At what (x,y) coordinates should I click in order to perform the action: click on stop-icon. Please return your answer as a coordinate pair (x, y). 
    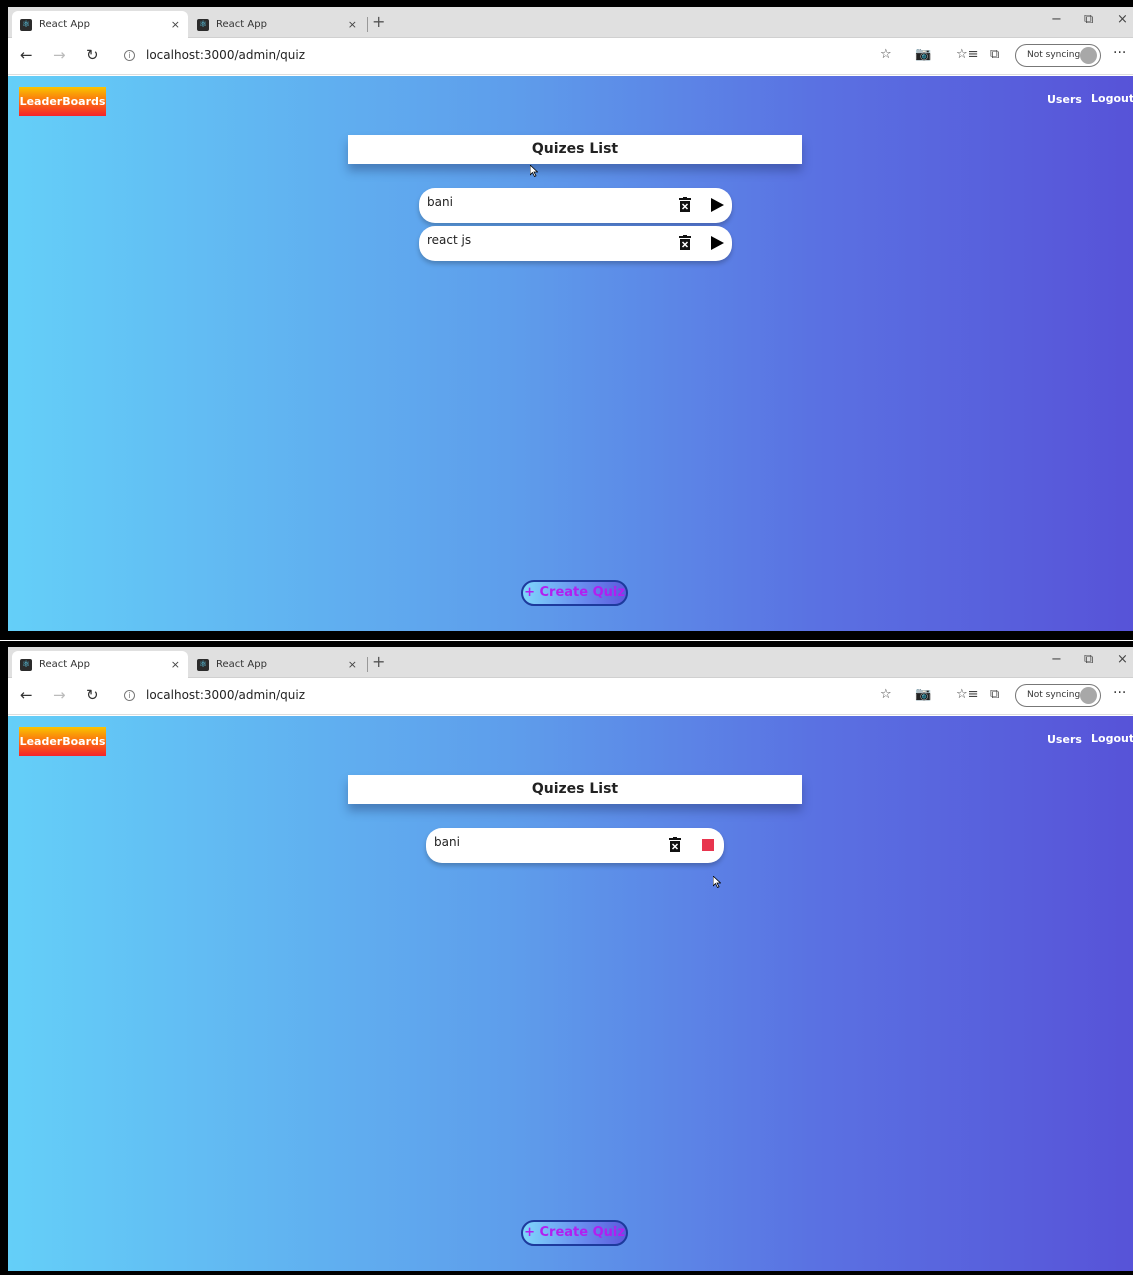
    Looking at the image, I should click on (708, 845).